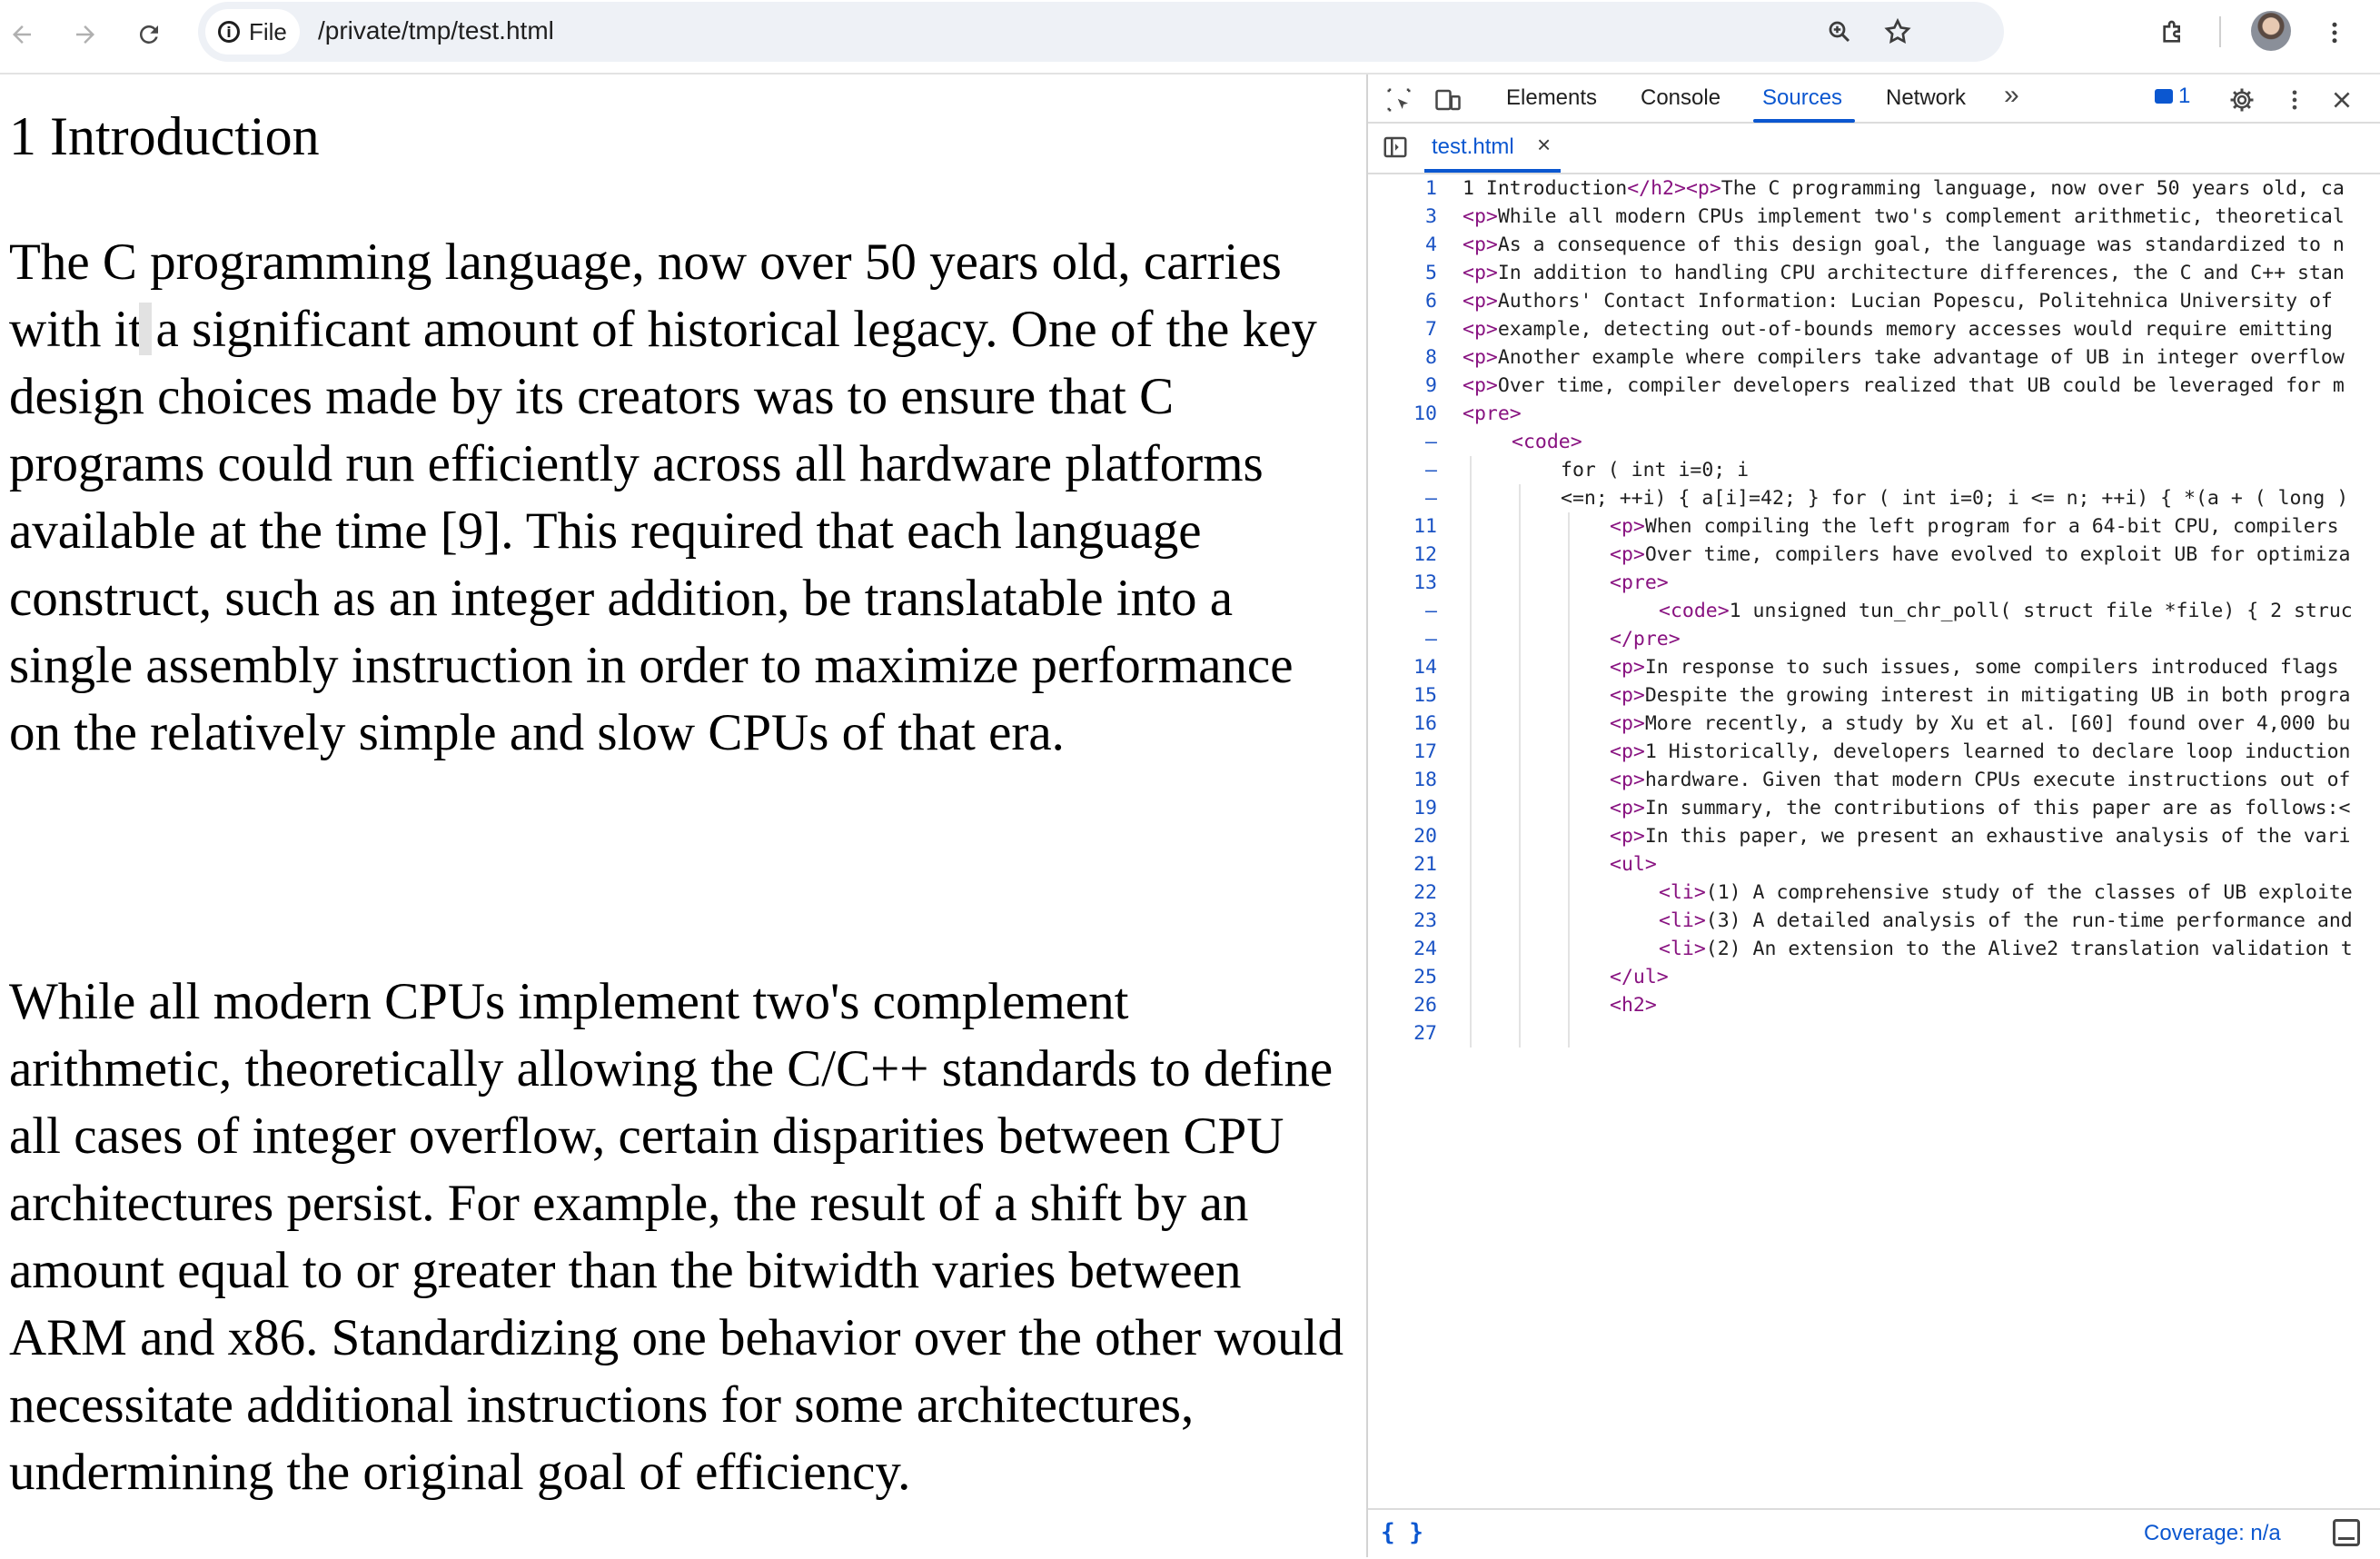 The image size is (2380, 1559). Describe the element at coordinates (1874, 1033) in the screenshot. I see `code-line: 27` at that location.